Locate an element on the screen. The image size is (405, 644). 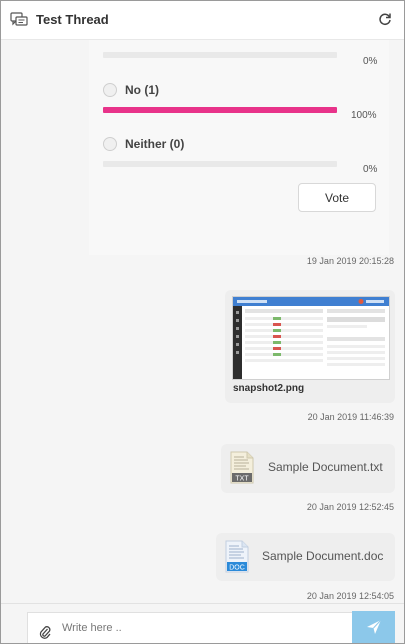
message-timestamp: 20 Jan 2019 12:54:05 is located at coordinates (350, 596).